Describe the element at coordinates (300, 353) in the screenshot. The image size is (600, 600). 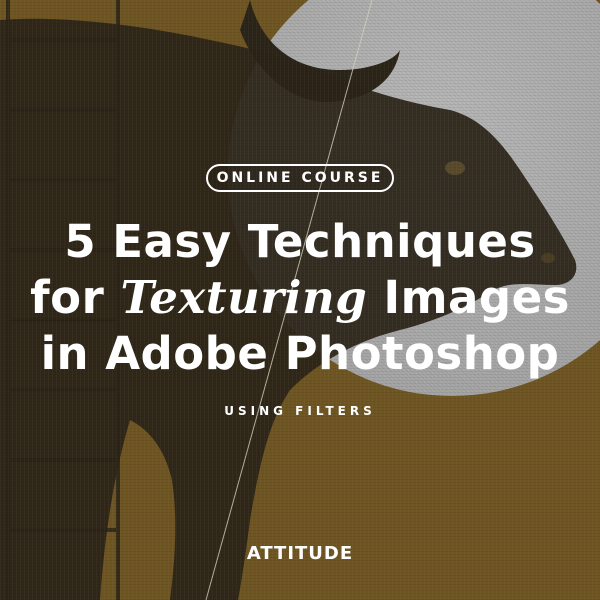
I see `title-line-3: in Adobe Photoshop` at that location.